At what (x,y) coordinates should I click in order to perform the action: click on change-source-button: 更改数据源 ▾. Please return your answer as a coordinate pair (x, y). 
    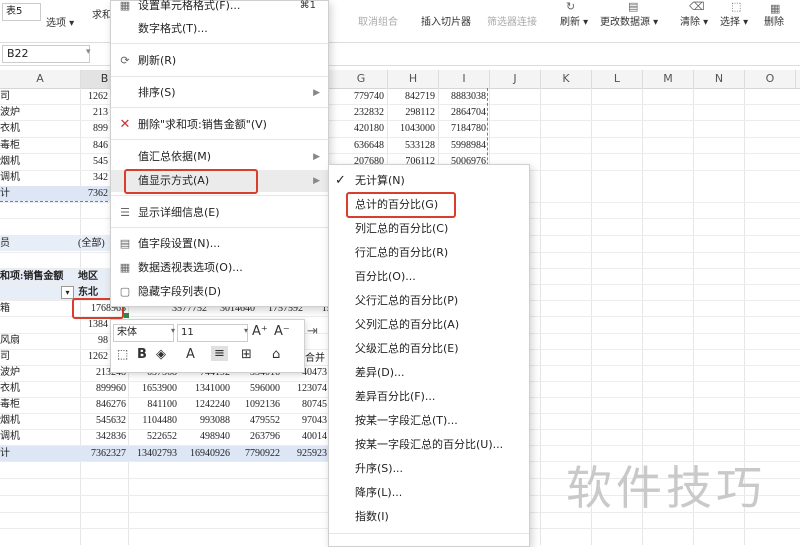
    Looking at the image, I should click on (629, 20).